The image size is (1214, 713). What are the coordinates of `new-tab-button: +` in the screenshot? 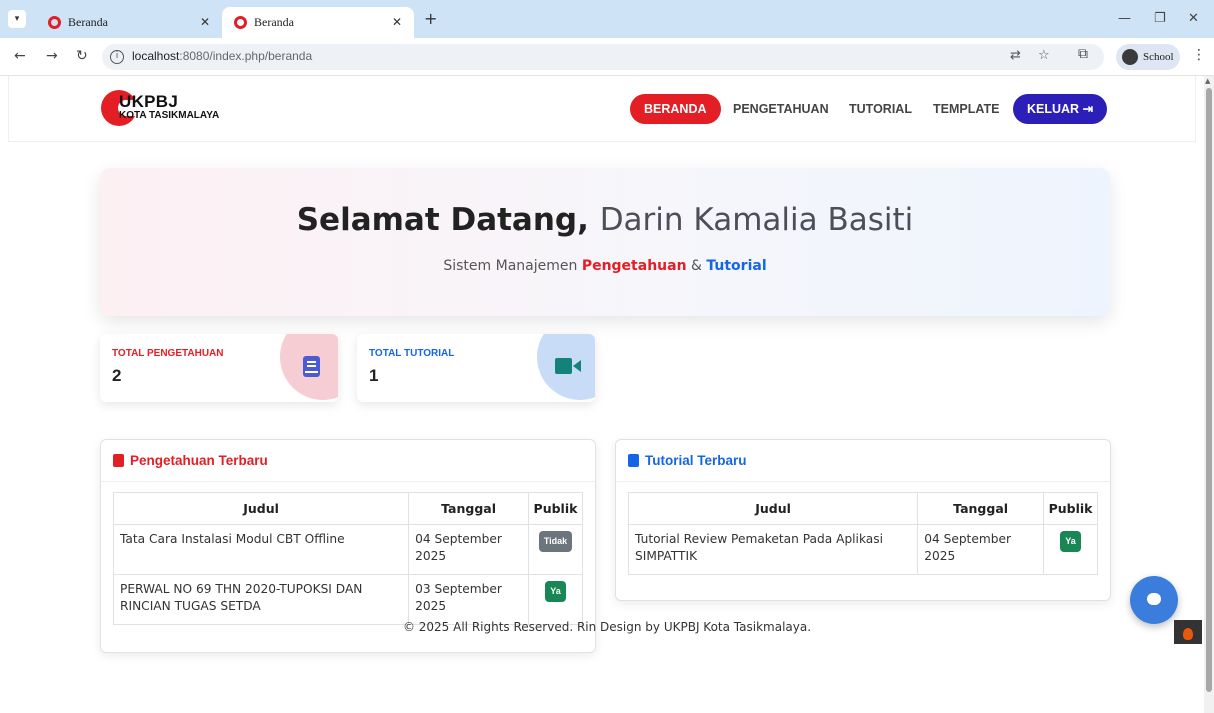 It's located at (430, 19).